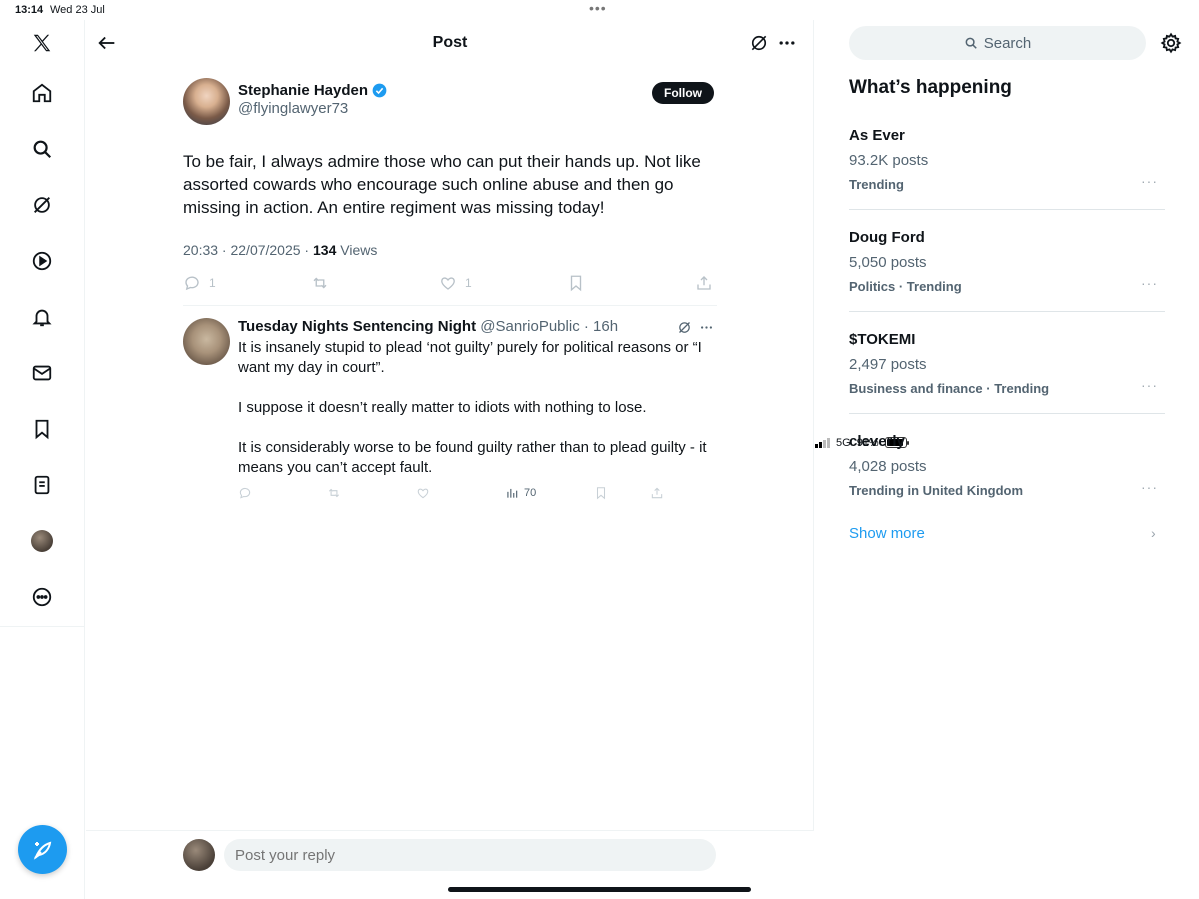 This screenshot has width=1199, height=899. What do you see at coordinates (42, 429) in the screenshot?
I see `bookmarks-icon` at bounding box center [42, 429].